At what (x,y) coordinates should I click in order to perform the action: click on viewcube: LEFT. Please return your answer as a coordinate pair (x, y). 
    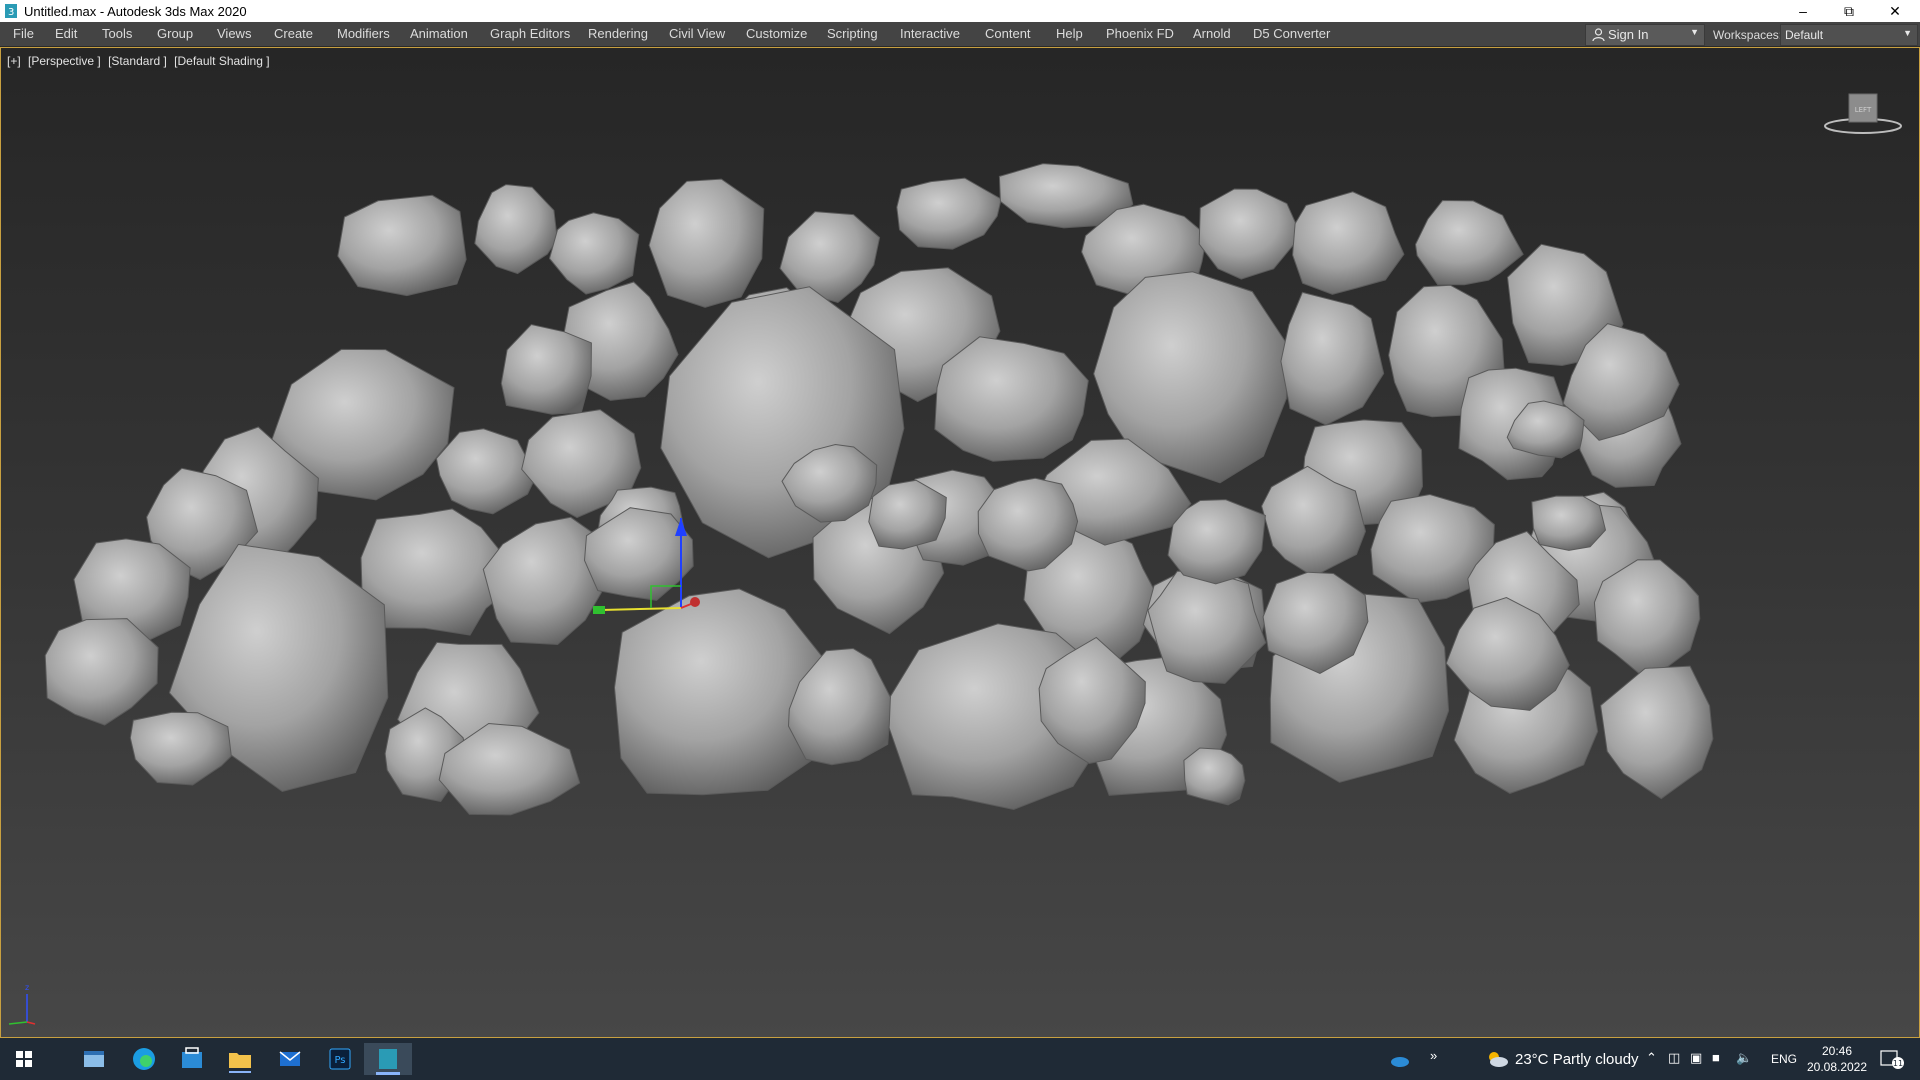
    Looking at the image, I should click on (1863, 113).